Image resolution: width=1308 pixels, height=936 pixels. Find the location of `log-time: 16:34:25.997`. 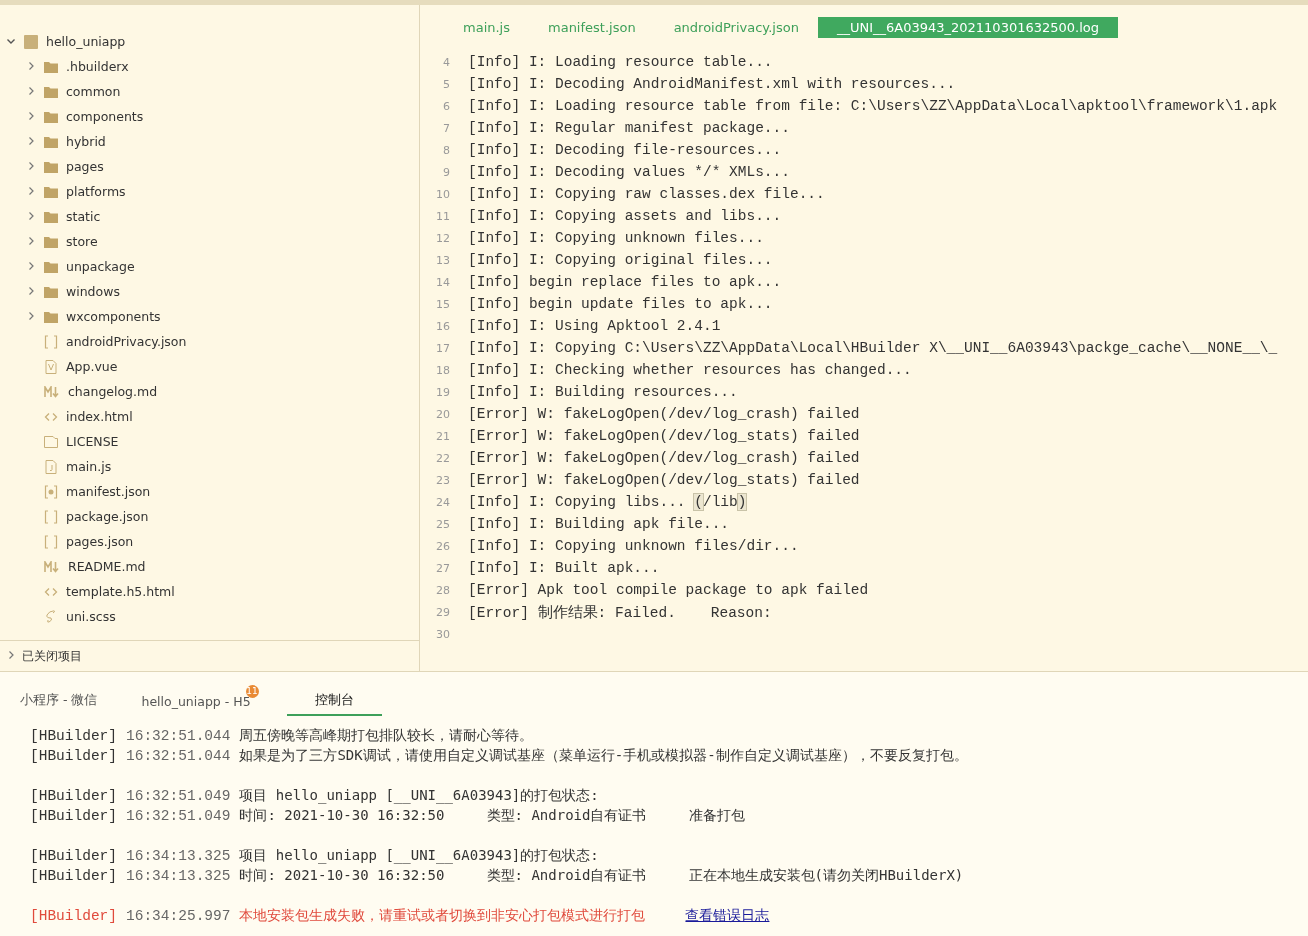

log-time: 16:34:25.997 is located at coordinates (178, 916).